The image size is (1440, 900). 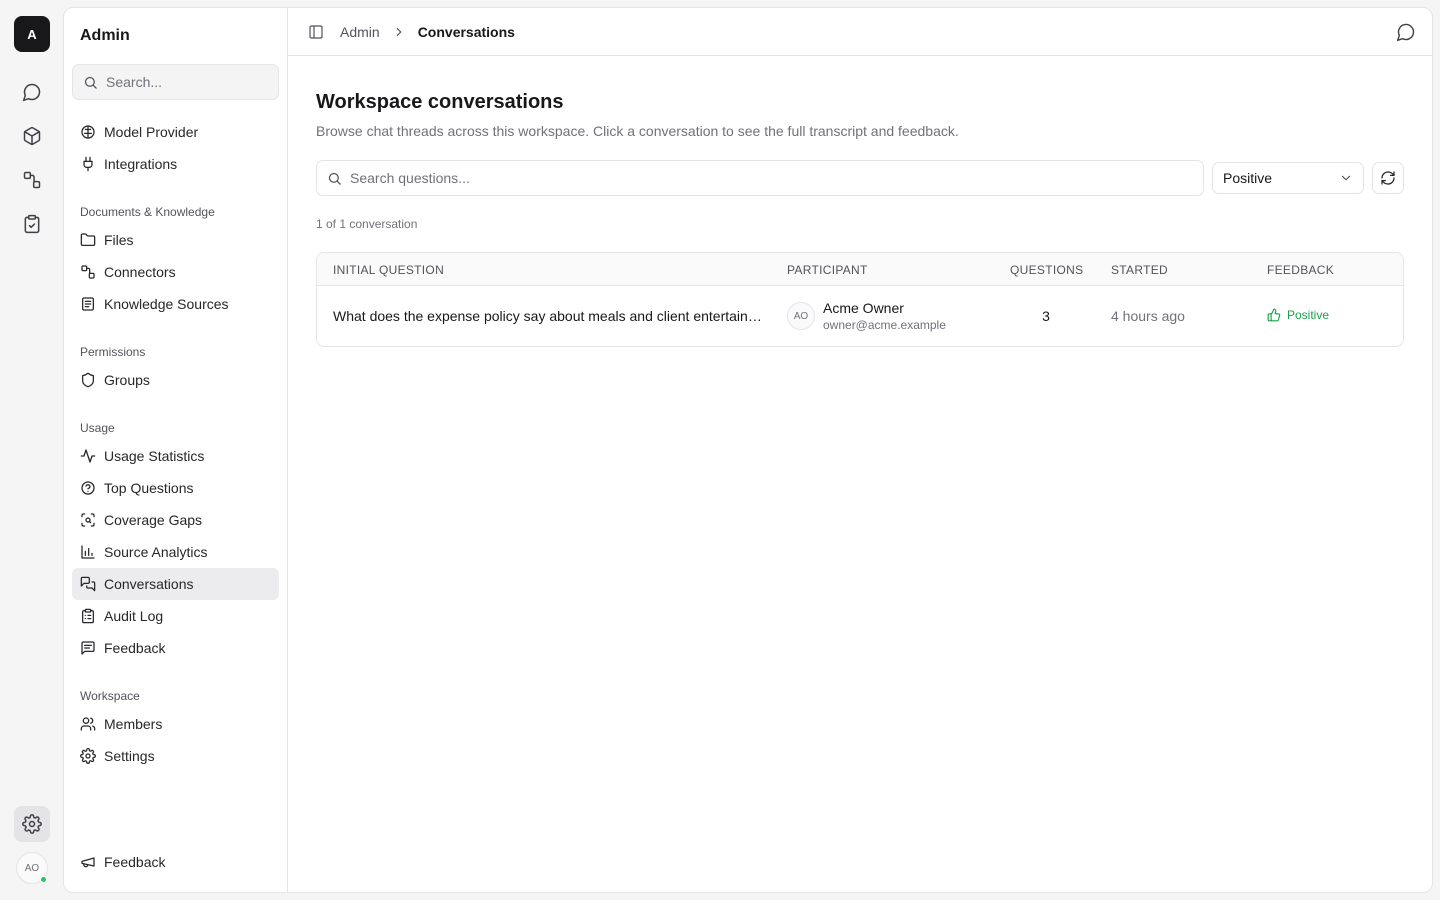 What do you see at coordinates (88, 456) in the screenshot?
I see `activity-icon` at bounding box center [88, 456].